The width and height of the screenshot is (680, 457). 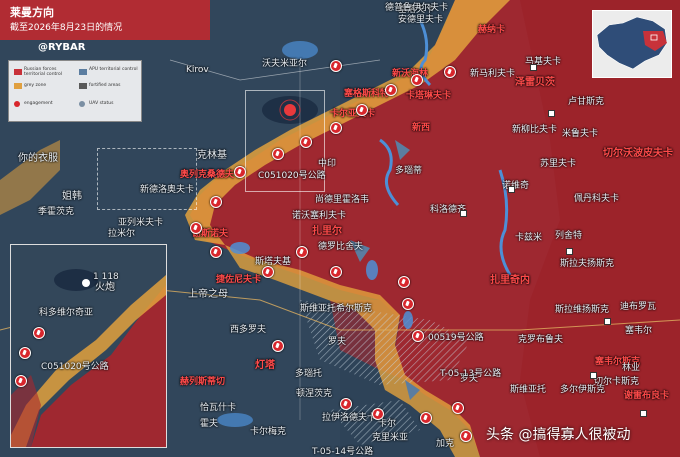 I want to click on inset-attack-count: 1 118, so click(x=106, y=277).